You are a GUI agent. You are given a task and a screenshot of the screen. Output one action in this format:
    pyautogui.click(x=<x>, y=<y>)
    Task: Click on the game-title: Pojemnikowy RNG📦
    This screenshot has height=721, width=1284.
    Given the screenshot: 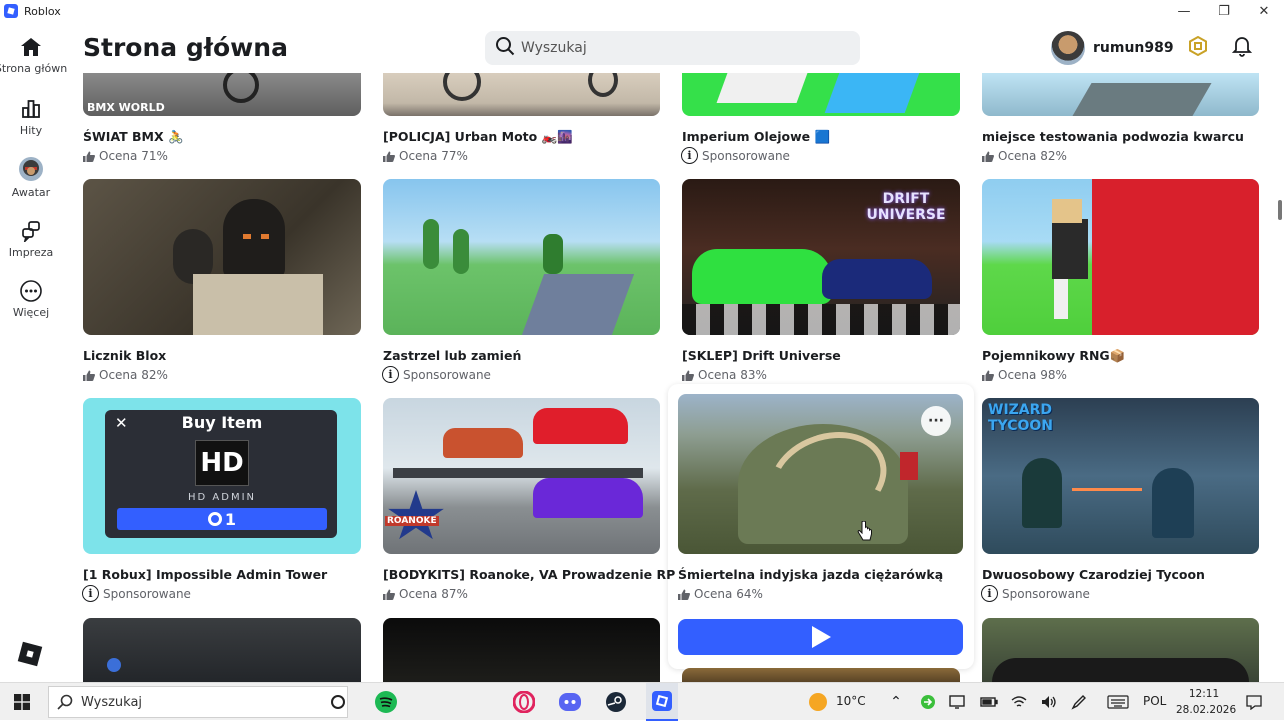 What is the action you would take?
    pyautogui.click(x=1053, y=356)
    